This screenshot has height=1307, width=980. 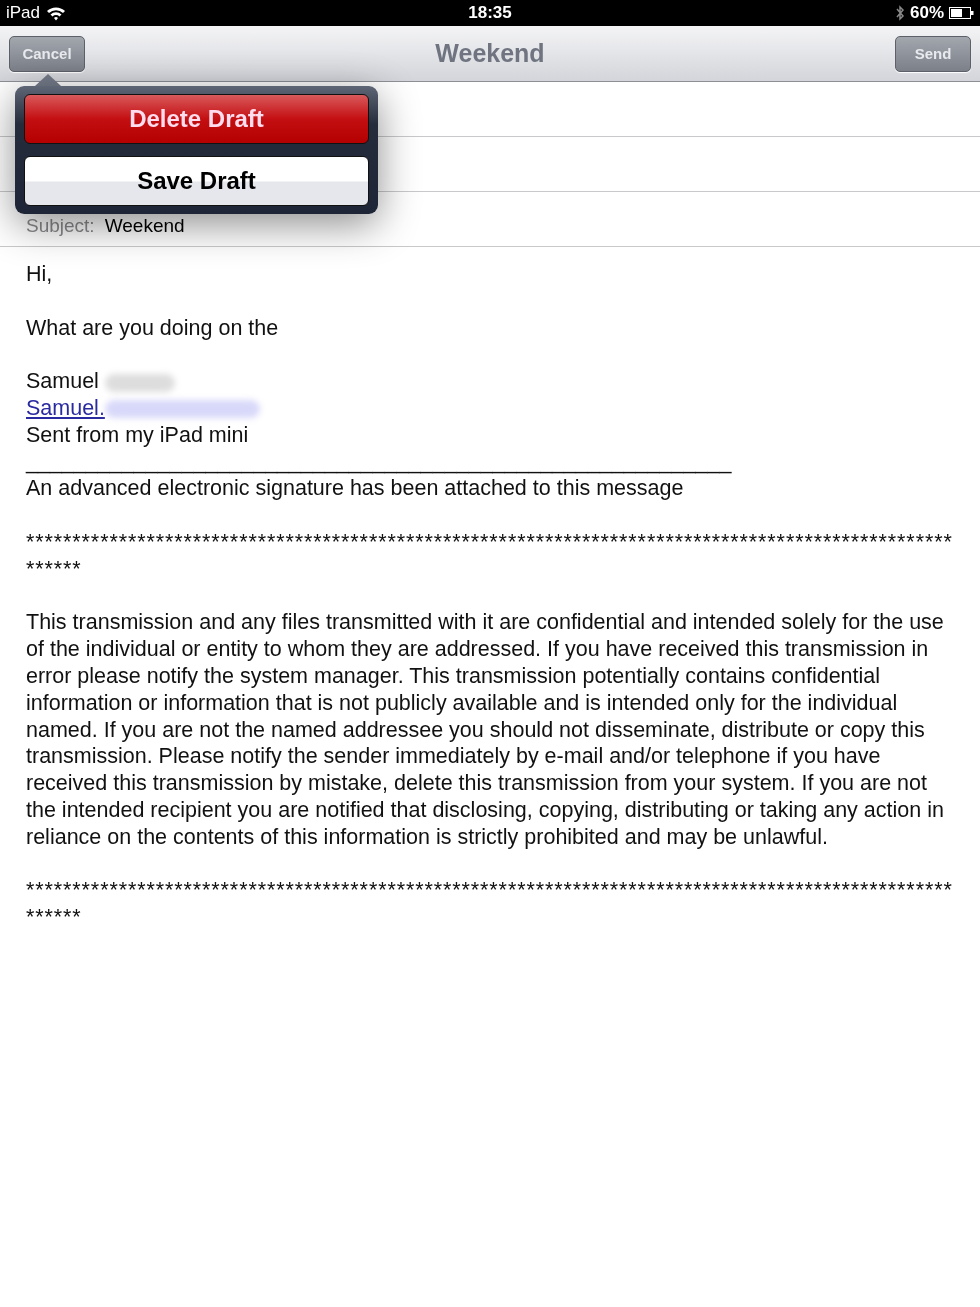 I want to click on redaction-blur, so click(x=139, y=382).